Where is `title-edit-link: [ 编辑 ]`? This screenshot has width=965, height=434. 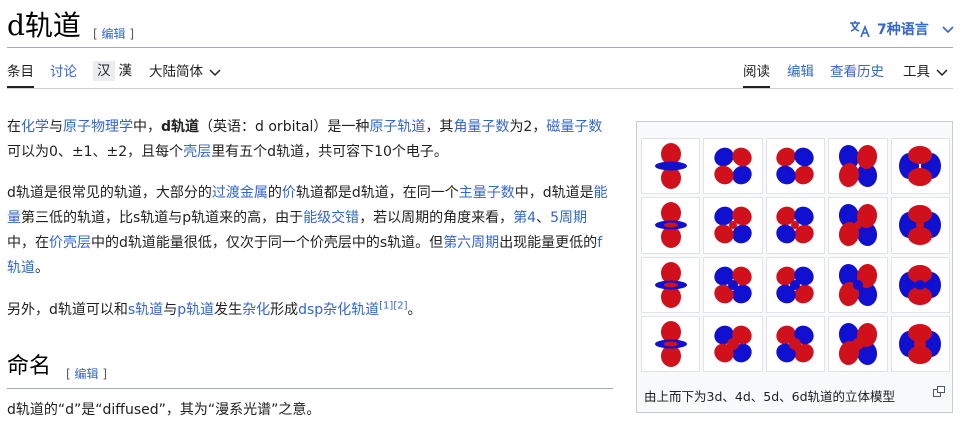
title-edit-link: [ 编辑 ] is located at coordinates (113, 33).